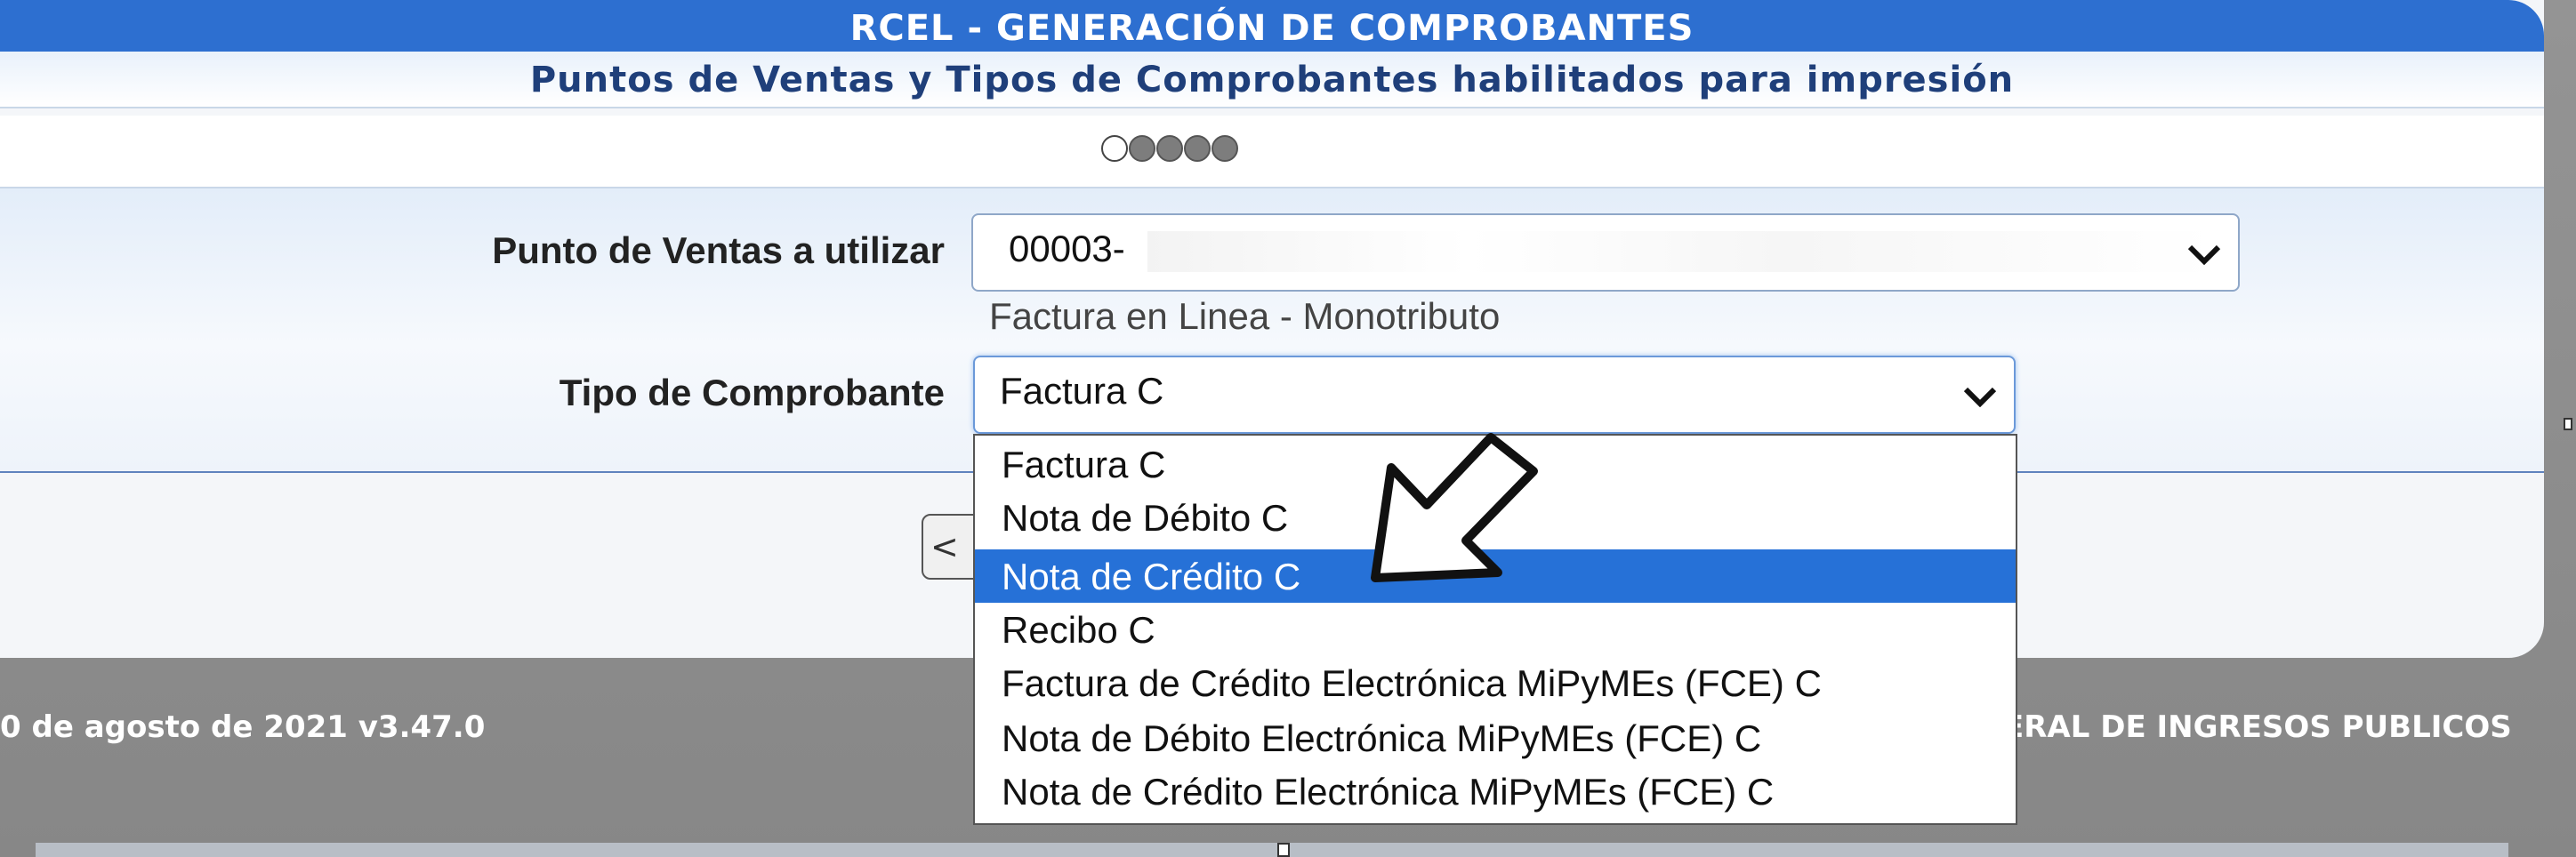 The height and width of the screenshot is (857, 2576). What do you see at coordinates (1494, 395) in the screenshot?
I see `tipo-de-comprobante-select: Factura C` at bounding box center [1494, 395].